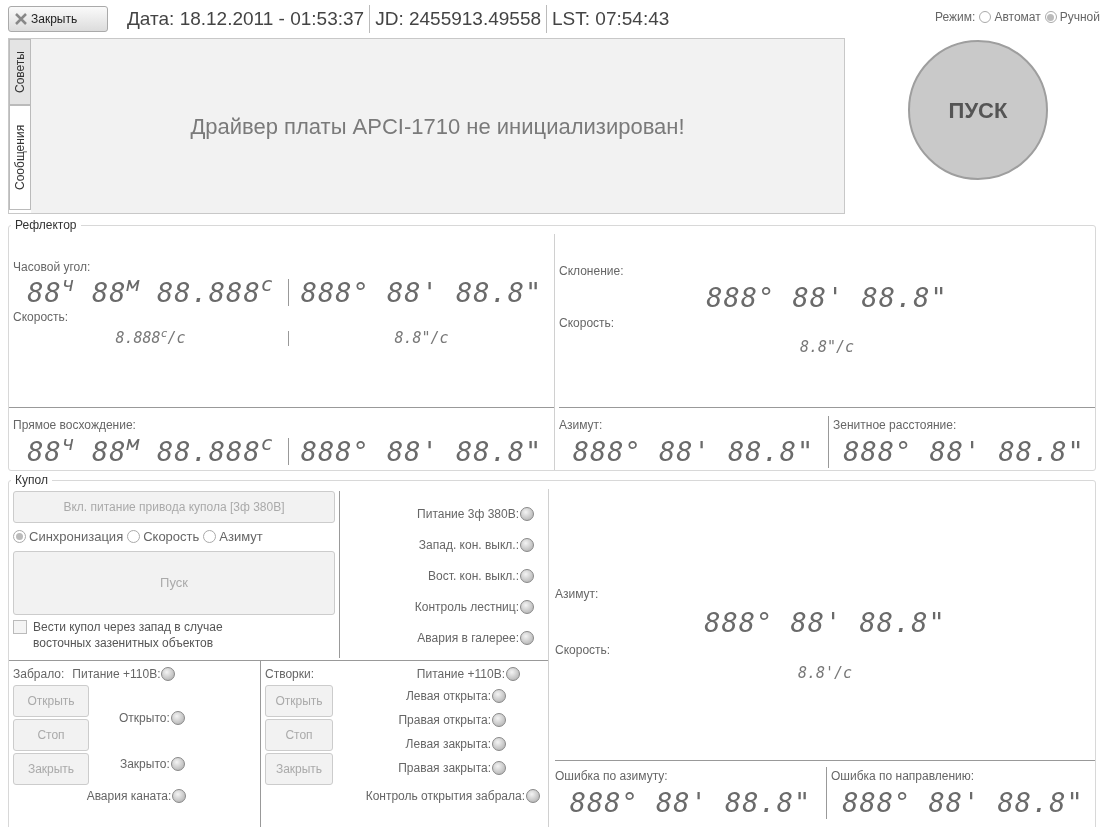  Describe the element at coordinates (473, 576) in the screenshot. I see `field-label: Вост. кон. выкл.:` at that location.